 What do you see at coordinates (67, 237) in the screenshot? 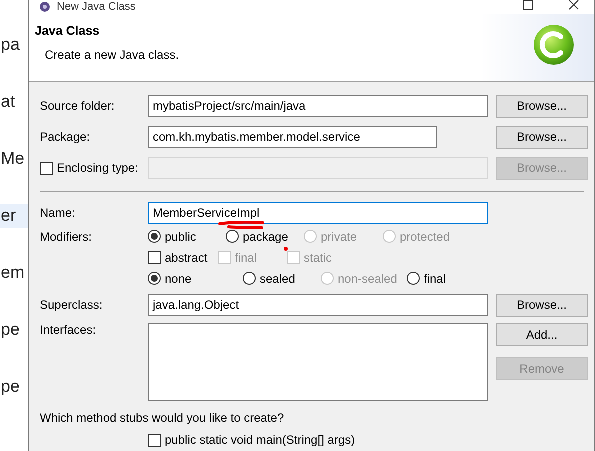
I see `field-label: Modifiers:` at bounding box center [67, 237].